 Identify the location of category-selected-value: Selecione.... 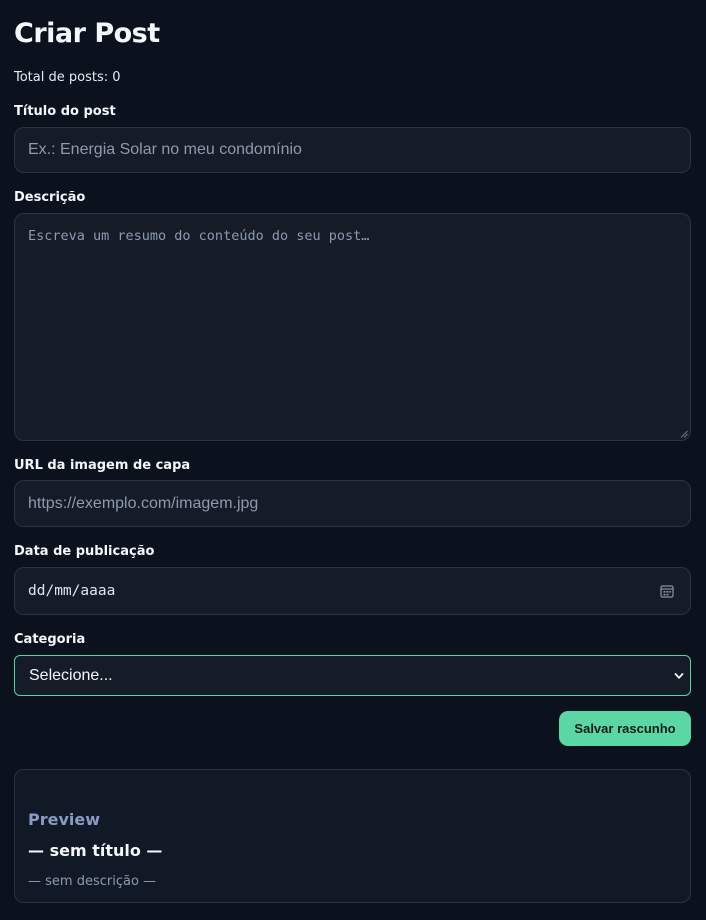
(71, 675).